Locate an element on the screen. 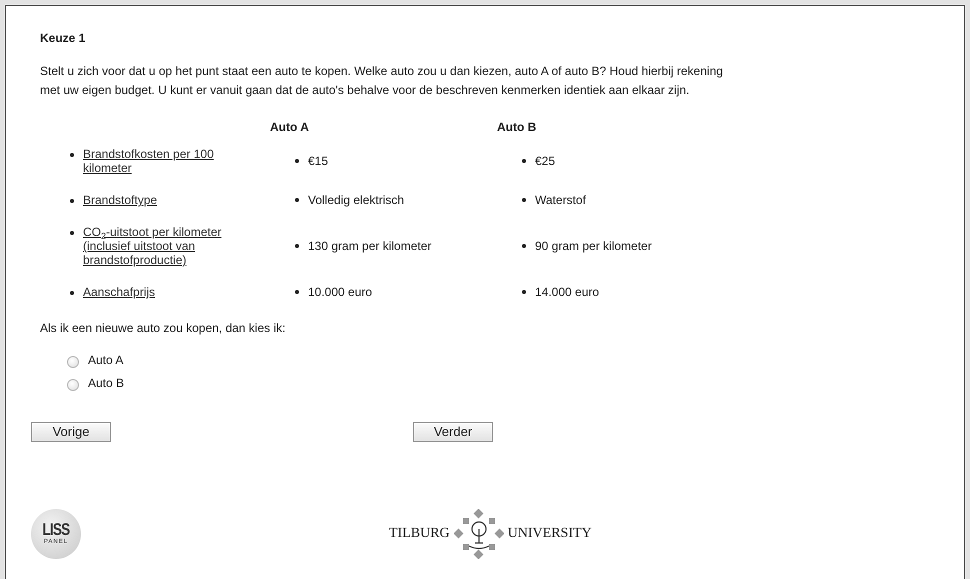 This screenshot has height=579, width=970. next-button: Verder is located at coordinates (453, 432).